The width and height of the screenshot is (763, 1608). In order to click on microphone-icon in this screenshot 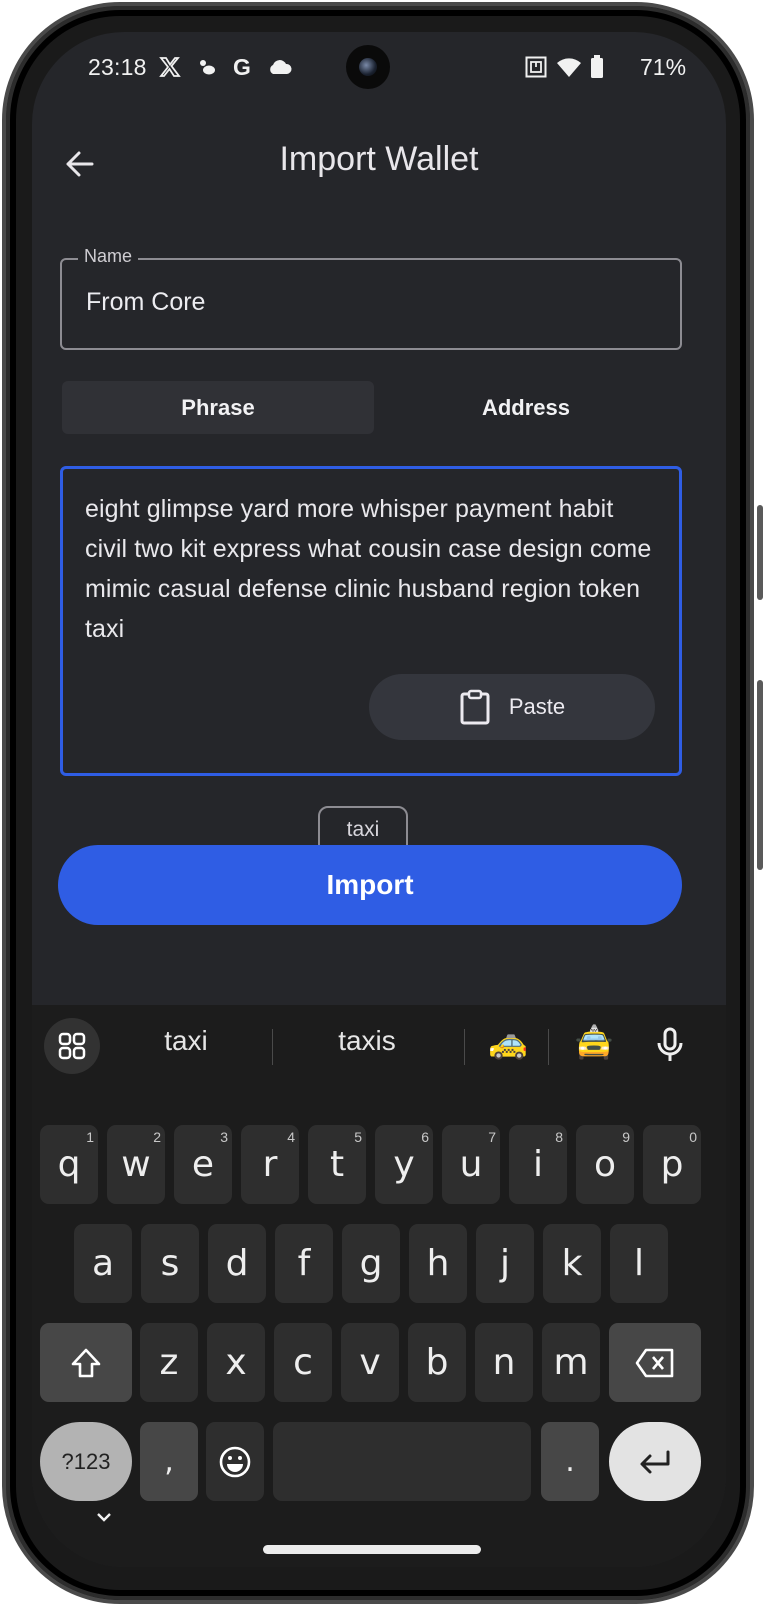, I will do `click(670, 1044)`.